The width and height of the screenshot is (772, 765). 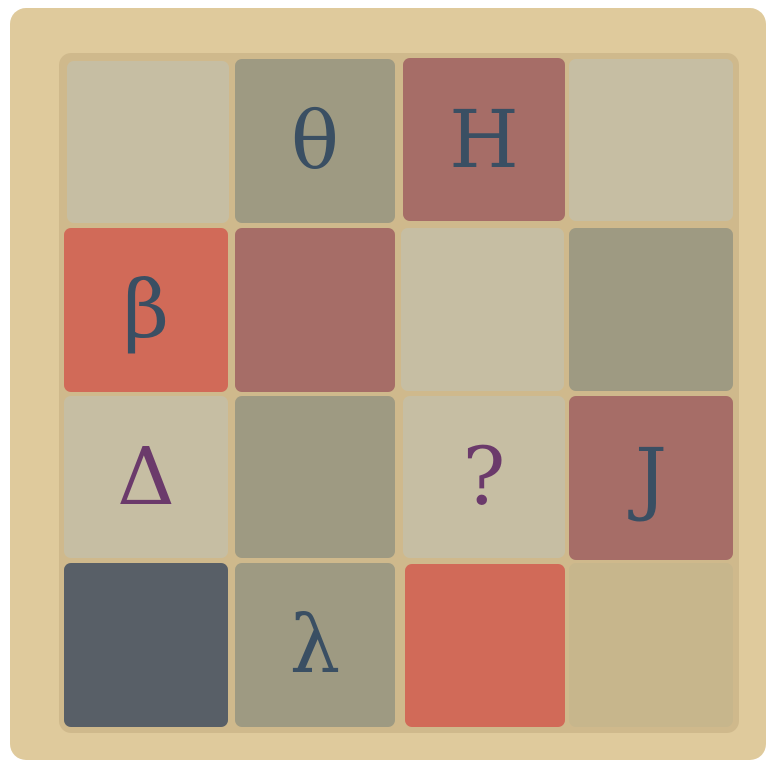 What do you see at coordinates (651, 309) in the screenshot?
I see `tile-r2-c4` at bounding box center [651, 309].